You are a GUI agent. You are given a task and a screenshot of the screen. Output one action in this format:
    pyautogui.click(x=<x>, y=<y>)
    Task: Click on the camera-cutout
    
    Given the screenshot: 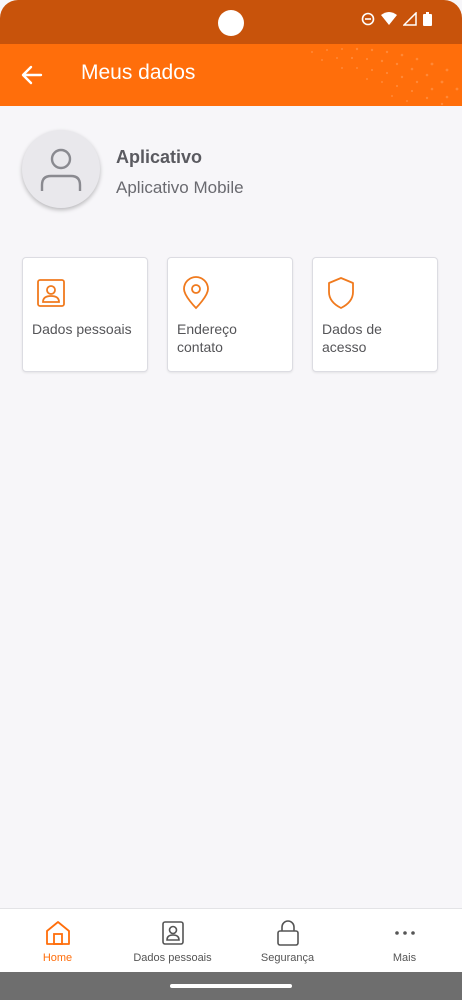 What is the action you would take?
    pyautogui.click(x=231, y=23)
    